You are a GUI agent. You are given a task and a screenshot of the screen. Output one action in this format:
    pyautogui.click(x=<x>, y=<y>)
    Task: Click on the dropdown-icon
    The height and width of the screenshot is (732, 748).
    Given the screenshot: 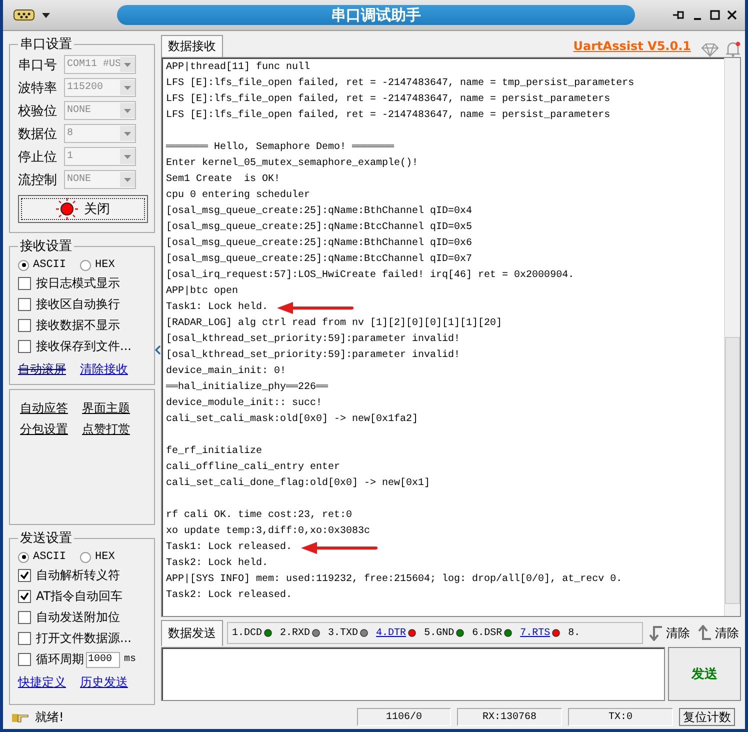 What is the action you would take?
    pyautogui.click(x=46, y=15)
    